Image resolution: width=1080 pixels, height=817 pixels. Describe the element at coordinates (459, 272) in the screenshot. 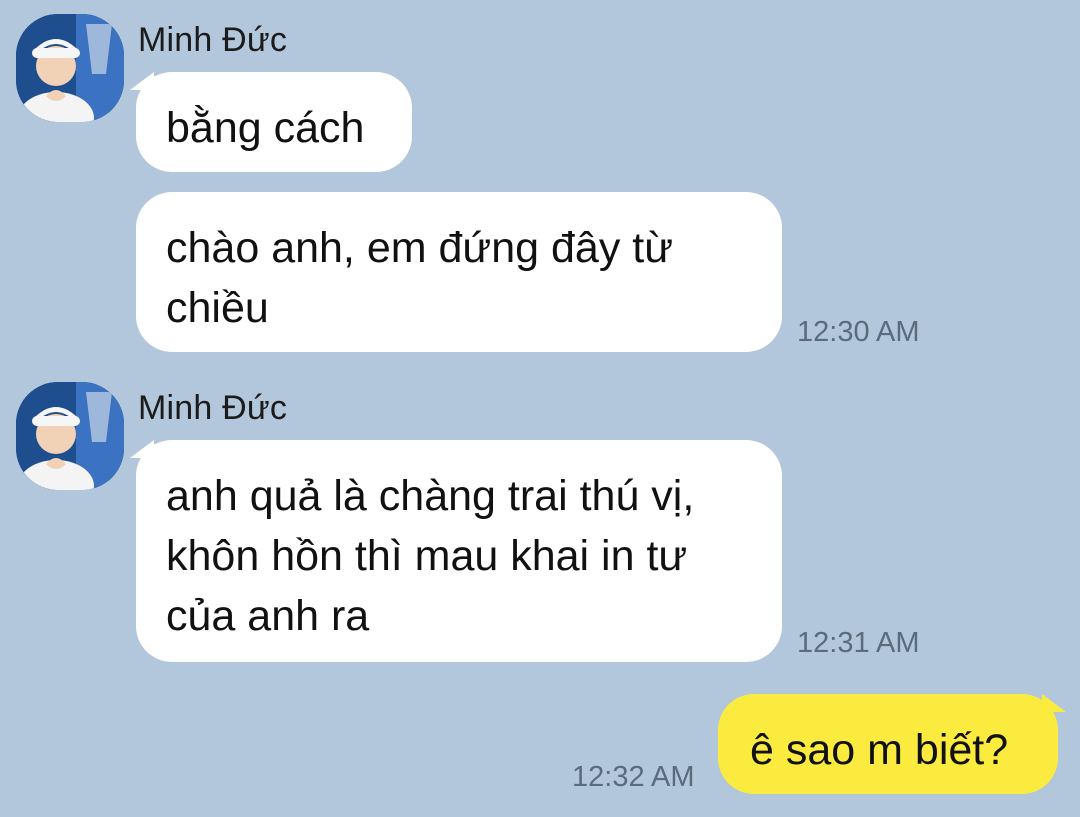

I see `incoming-message-bubble: chào anh, em đứng đây từ chiều` at that location.